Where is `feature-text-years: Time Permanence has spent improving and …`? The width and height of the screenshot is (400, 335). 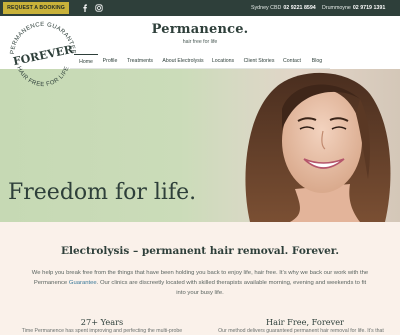 feature-text-years: Time Permanence has spent improving and … is located at coordinates (102, 331).